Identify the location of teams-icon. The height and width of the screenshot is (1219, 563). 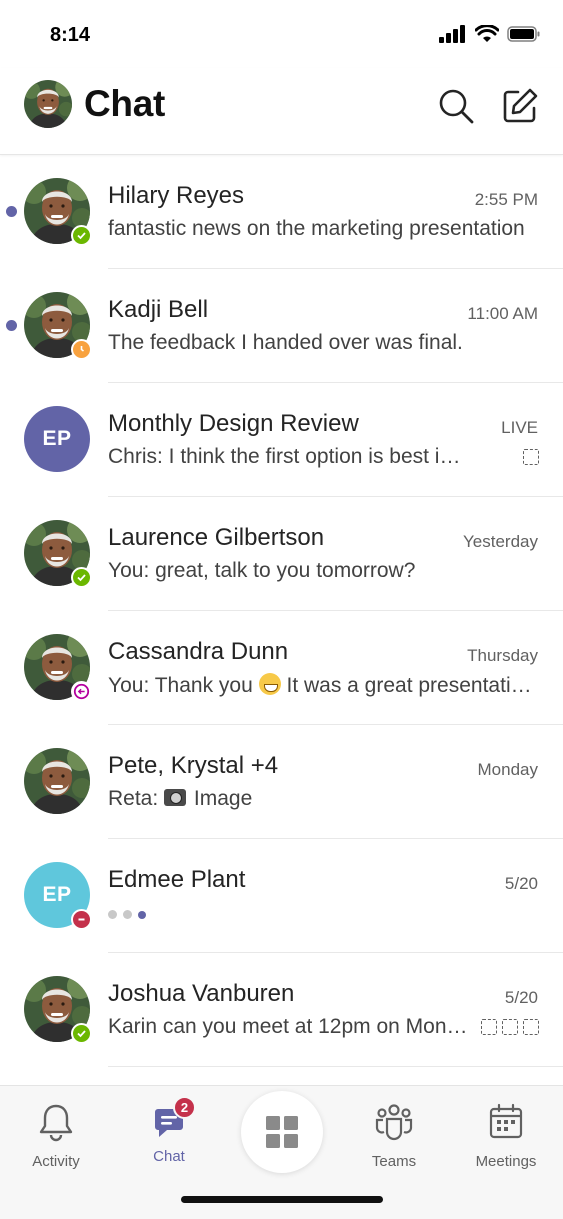
(394, 1122).